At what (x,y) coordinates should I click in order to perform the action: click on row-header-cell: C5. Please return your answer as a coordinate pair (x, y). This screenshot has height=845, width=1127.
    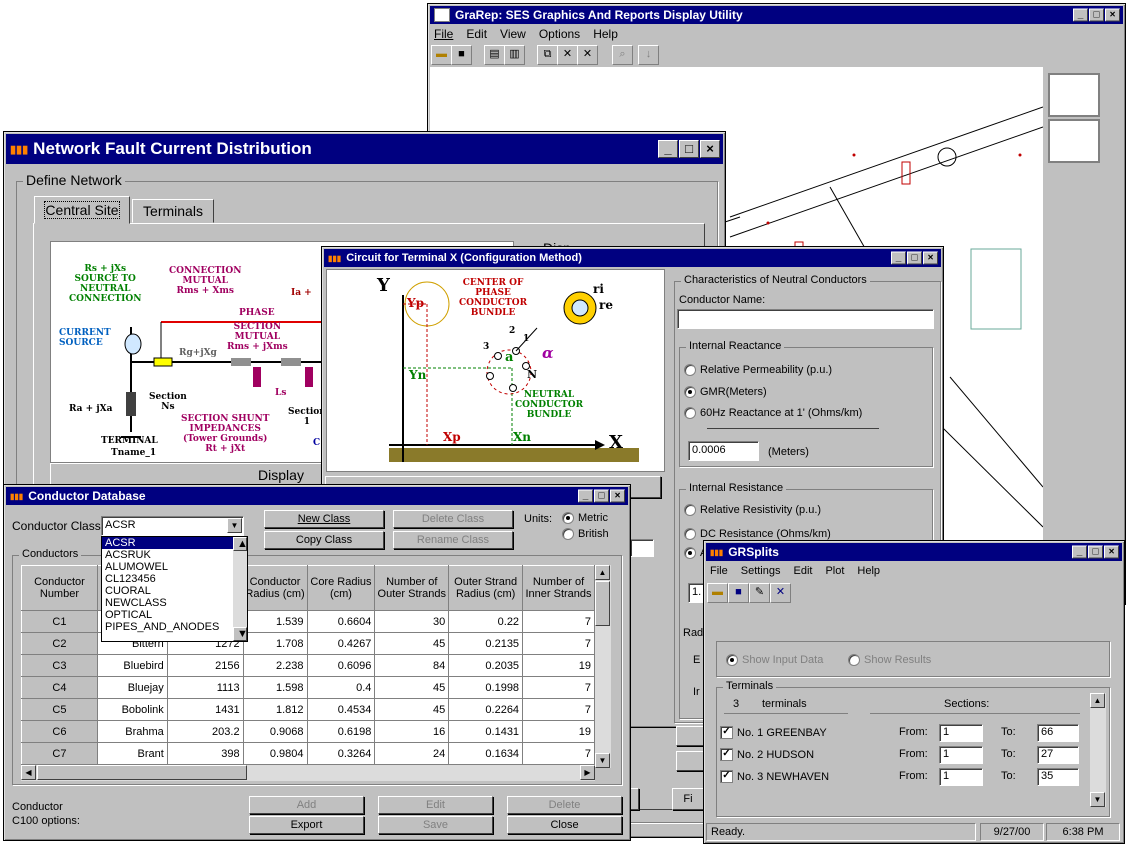
    Looking at the image, I should click on (59, 709).